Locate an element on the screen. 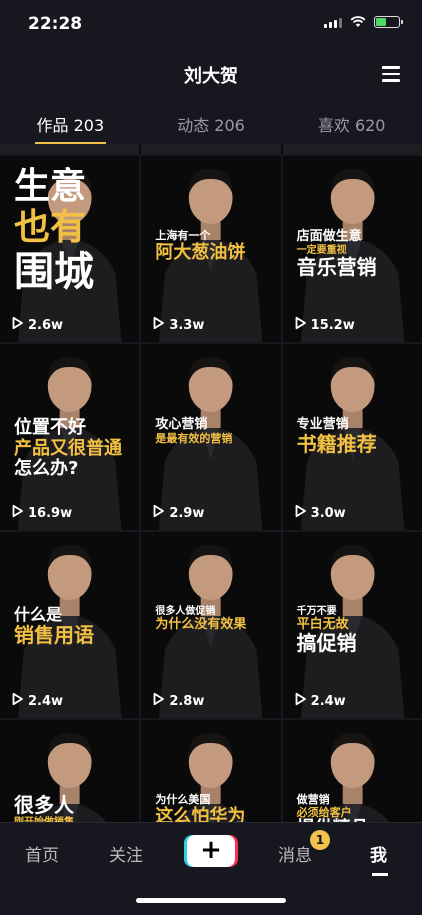 This screenshot has height=915, width=422. messages-badge: 1 is located at coordinates (320, 840).